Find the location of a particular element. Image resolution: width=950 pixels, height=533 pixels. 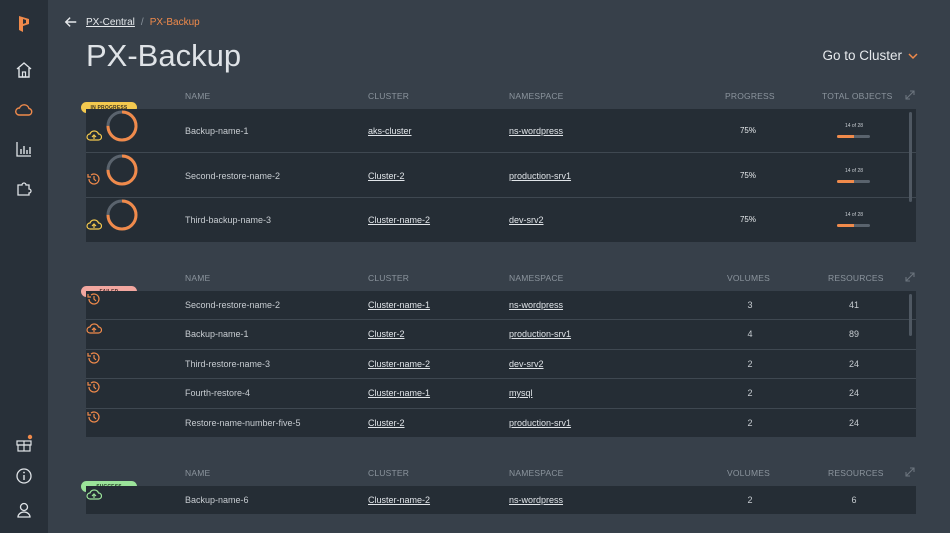

row-resources: 6 is located at coordinates (854, 500).